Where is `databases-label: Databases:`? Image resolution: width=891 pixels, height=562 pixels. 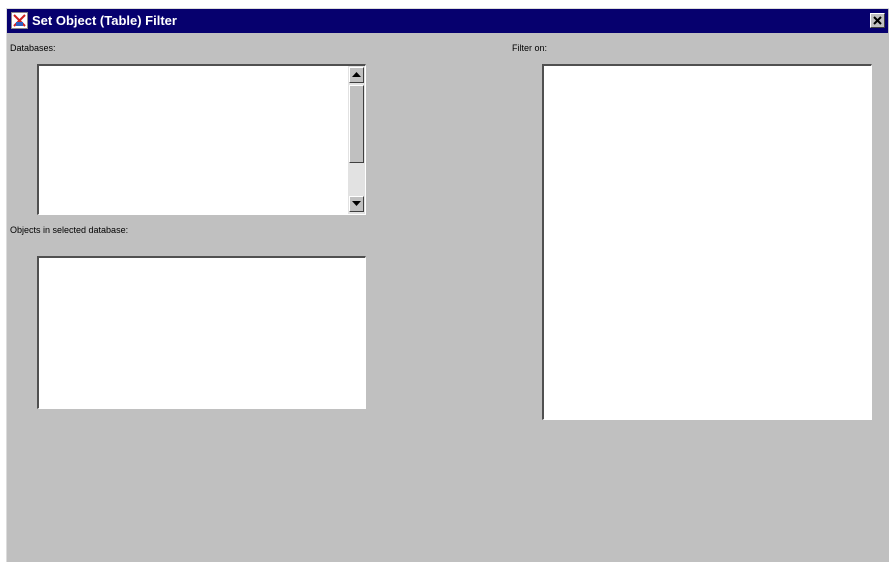
databases-label: Databases: is located at coordinates (33, 48).